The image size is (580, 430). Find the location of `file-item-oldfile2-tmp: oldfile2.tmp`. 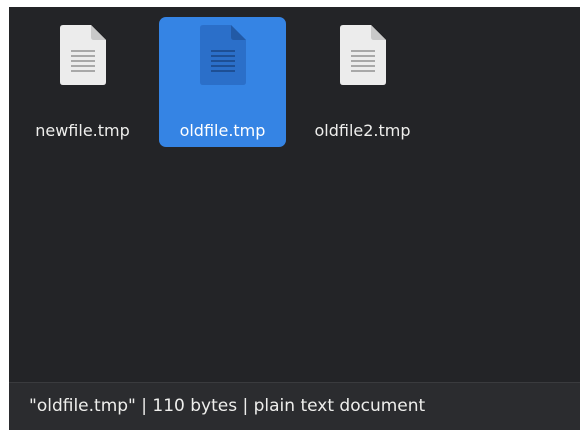

file-item-oldfile2-tmp: oldfile2.tmp is located at coordinates (362, 82).